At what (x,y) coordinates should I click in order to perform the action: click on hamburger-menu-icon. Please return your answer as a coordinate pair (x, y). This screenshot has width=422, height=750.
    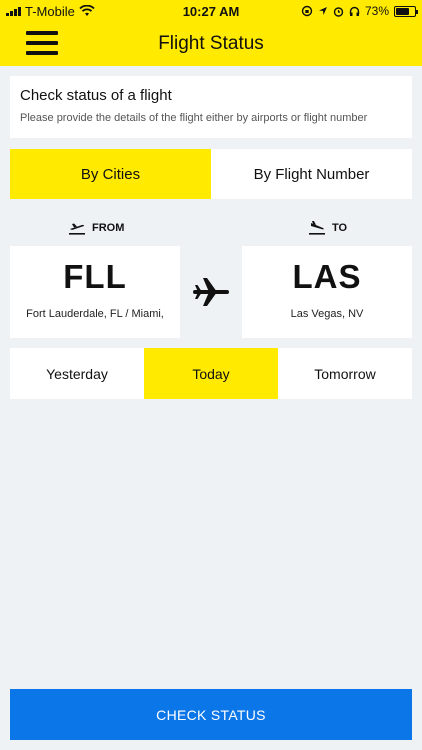
    Looking at the image, I should click on (42, 44).